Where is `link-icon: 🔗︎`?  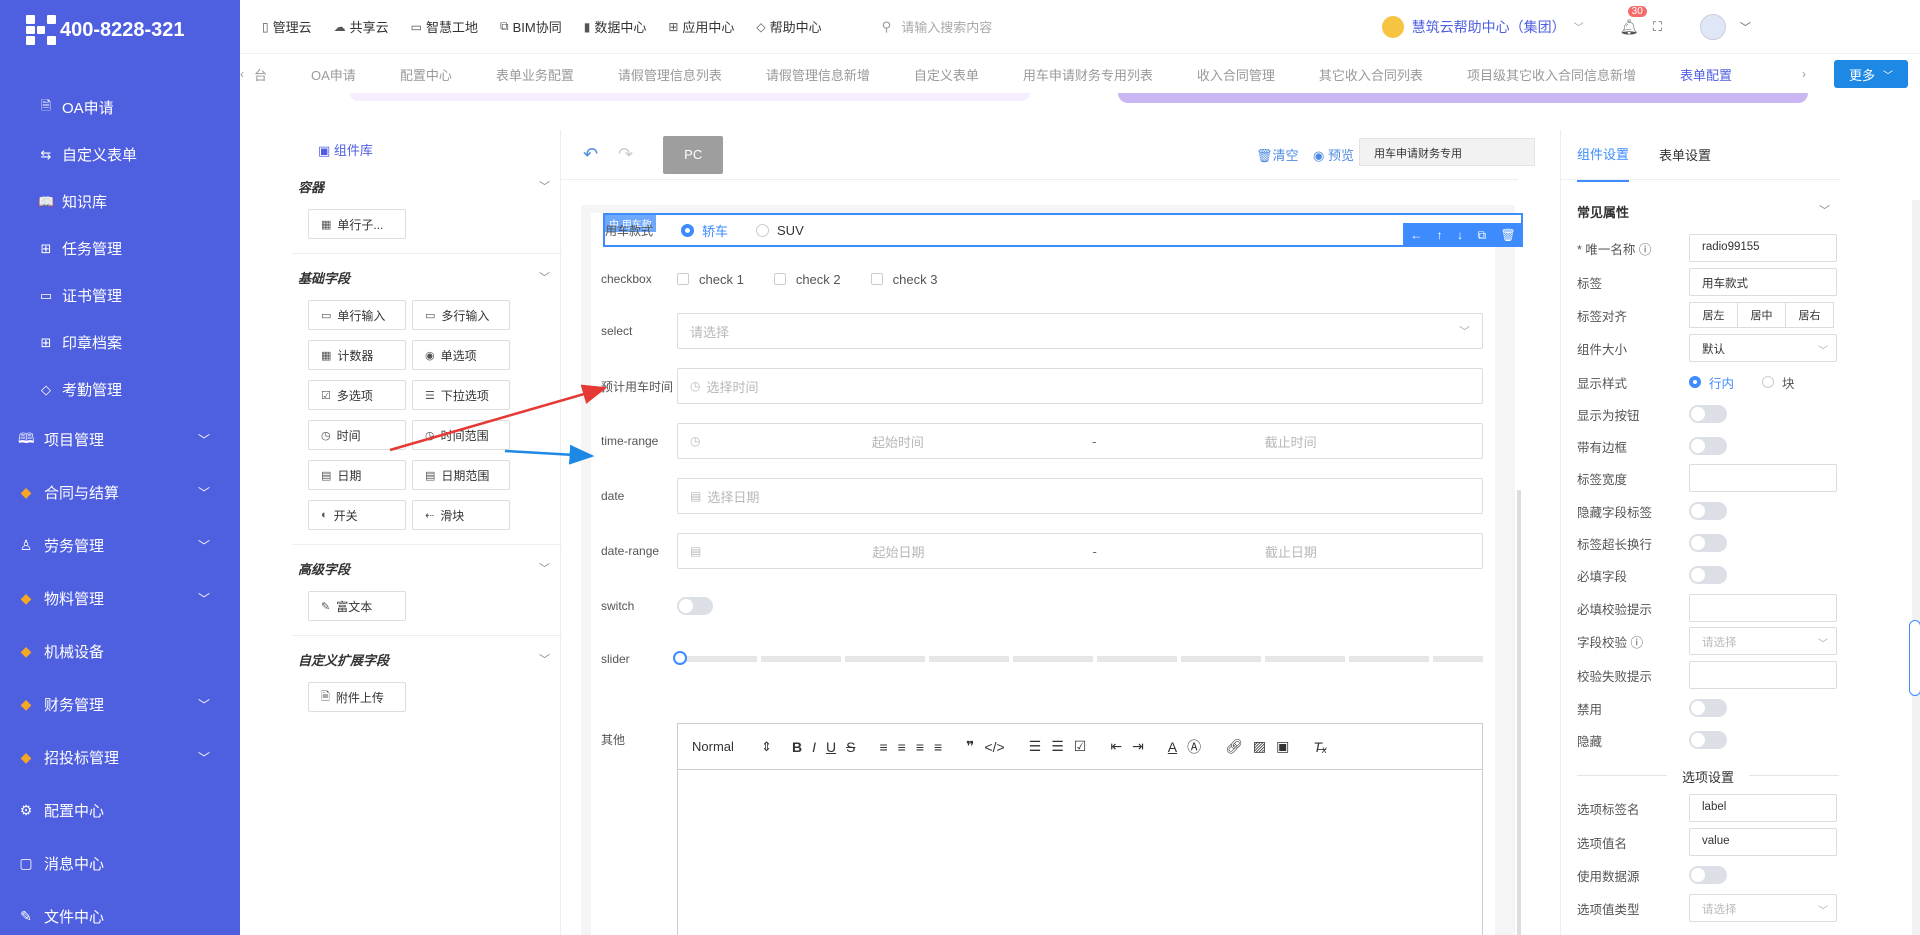
link-icon: 🔗︎ is located at coordinates (1234, 746).